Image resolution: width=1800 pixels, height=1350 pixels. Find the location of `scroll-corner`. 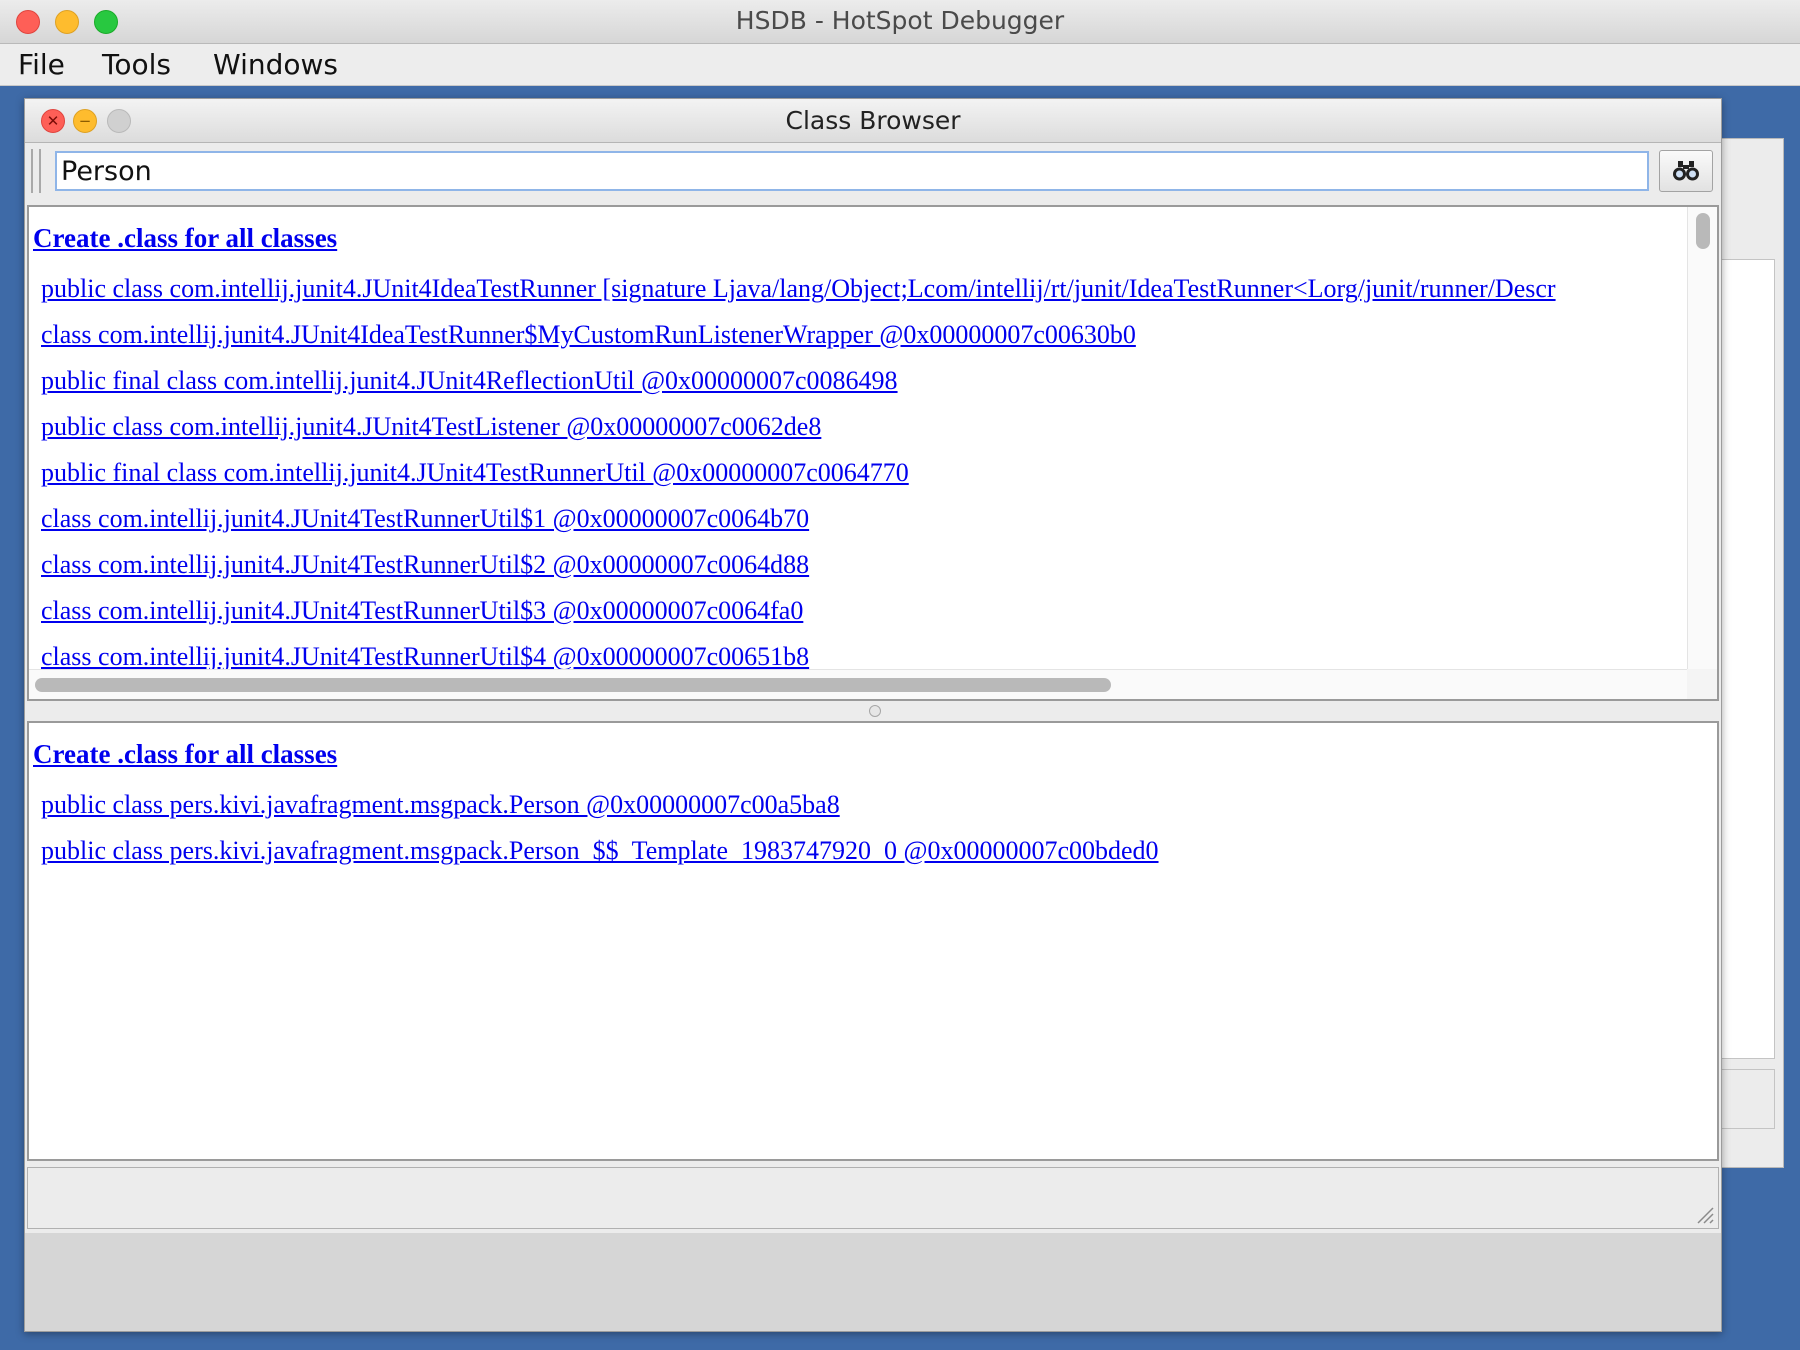

scroll-corner is located at coordinates (1702, 684).